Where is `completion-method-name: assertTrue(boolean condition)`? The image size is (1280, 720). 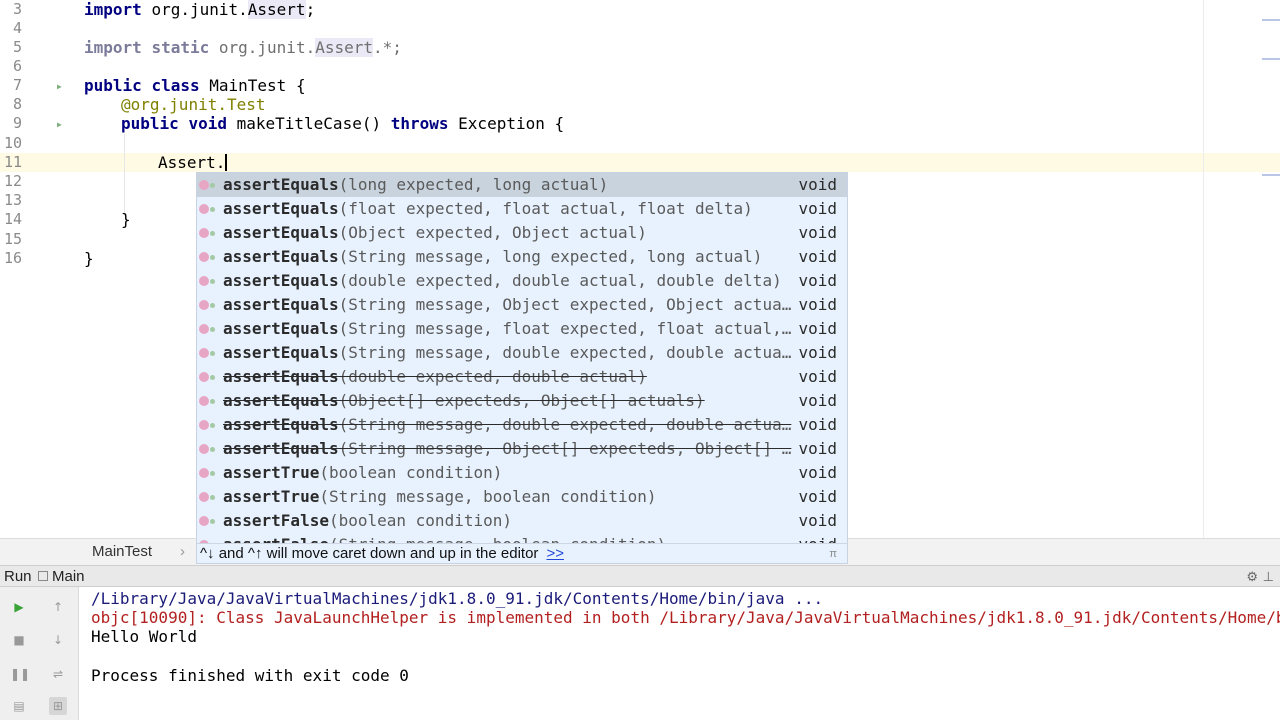
completion-method-name: assertTrue(boolean condition) is located at coordinates (362, 473).